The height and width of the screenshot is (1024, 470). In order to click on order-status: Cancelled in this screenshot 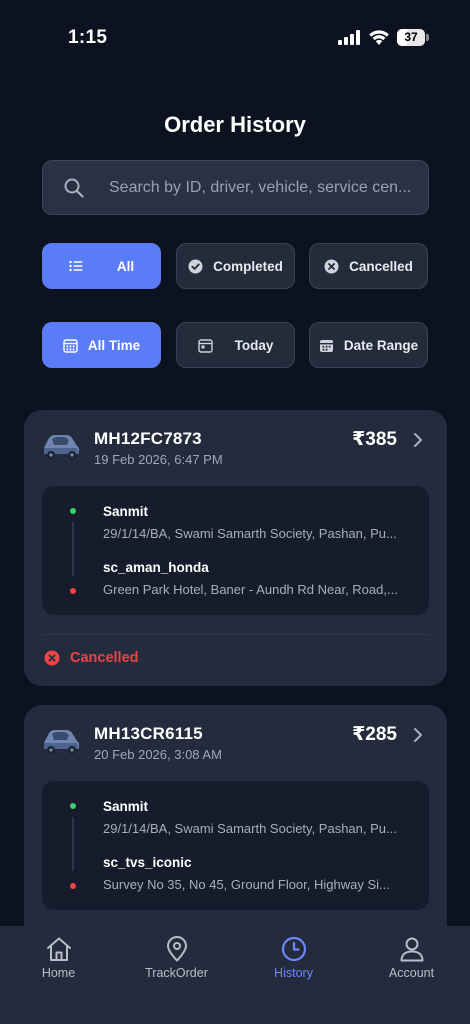, I will do `click(91, 658)`.